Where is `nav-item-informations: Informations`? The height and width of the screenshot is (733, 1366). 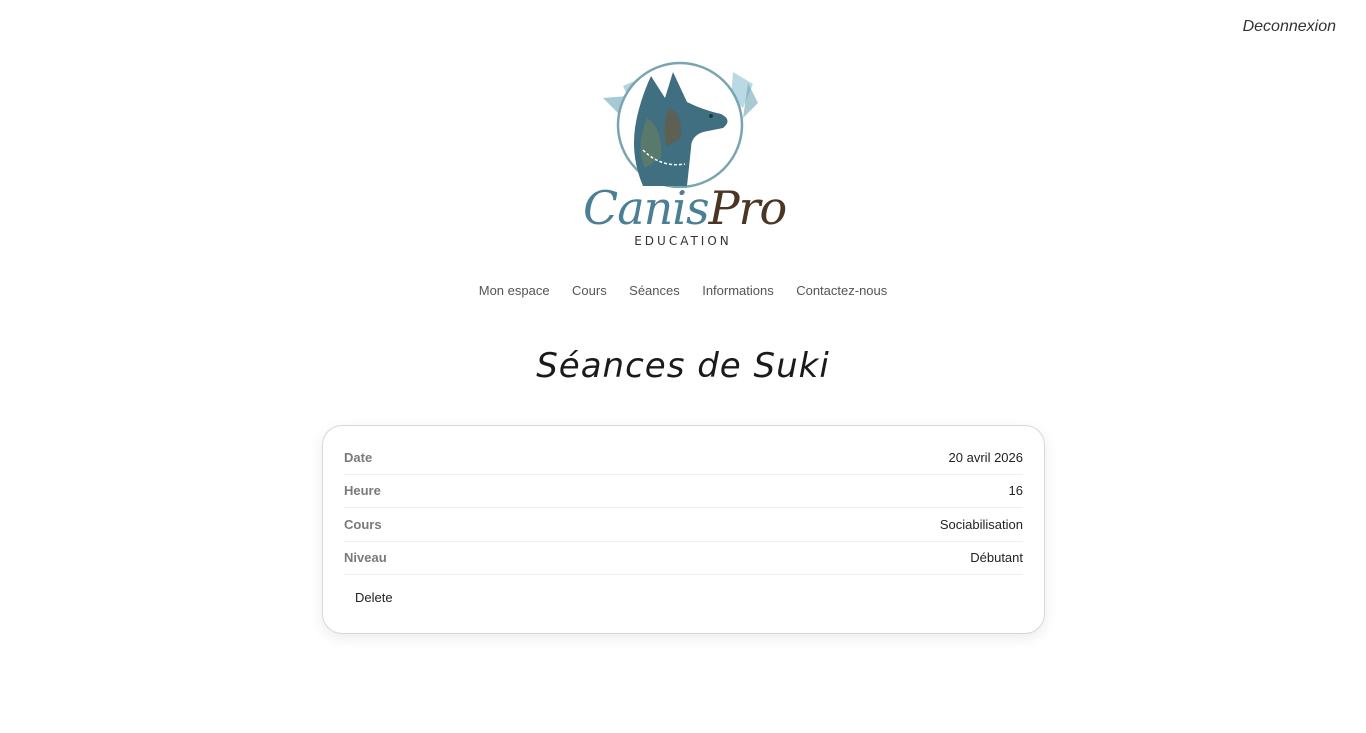 nav-item-informations: Informations is located at coordinates (738, 290).